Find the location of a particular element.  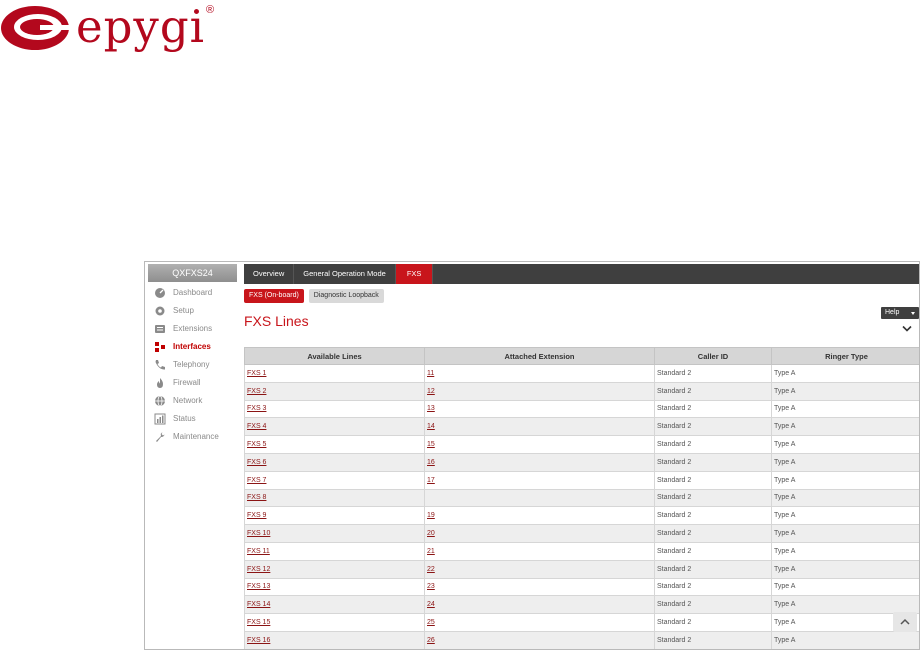

line-link: FXS 2 is located at coordinates (256, 391).